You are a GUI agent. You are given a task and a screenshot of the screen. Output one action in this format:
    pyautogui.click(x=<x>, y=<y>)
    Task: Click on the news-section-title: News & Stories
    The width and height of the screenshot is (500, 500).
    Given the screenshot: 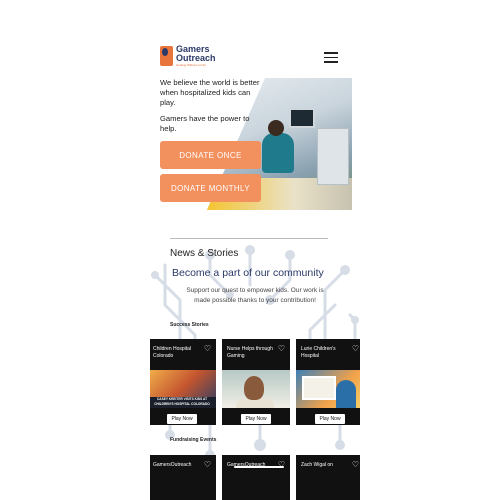 What is the action you would take?
    pyautogui.click(x=204, y=253)
    